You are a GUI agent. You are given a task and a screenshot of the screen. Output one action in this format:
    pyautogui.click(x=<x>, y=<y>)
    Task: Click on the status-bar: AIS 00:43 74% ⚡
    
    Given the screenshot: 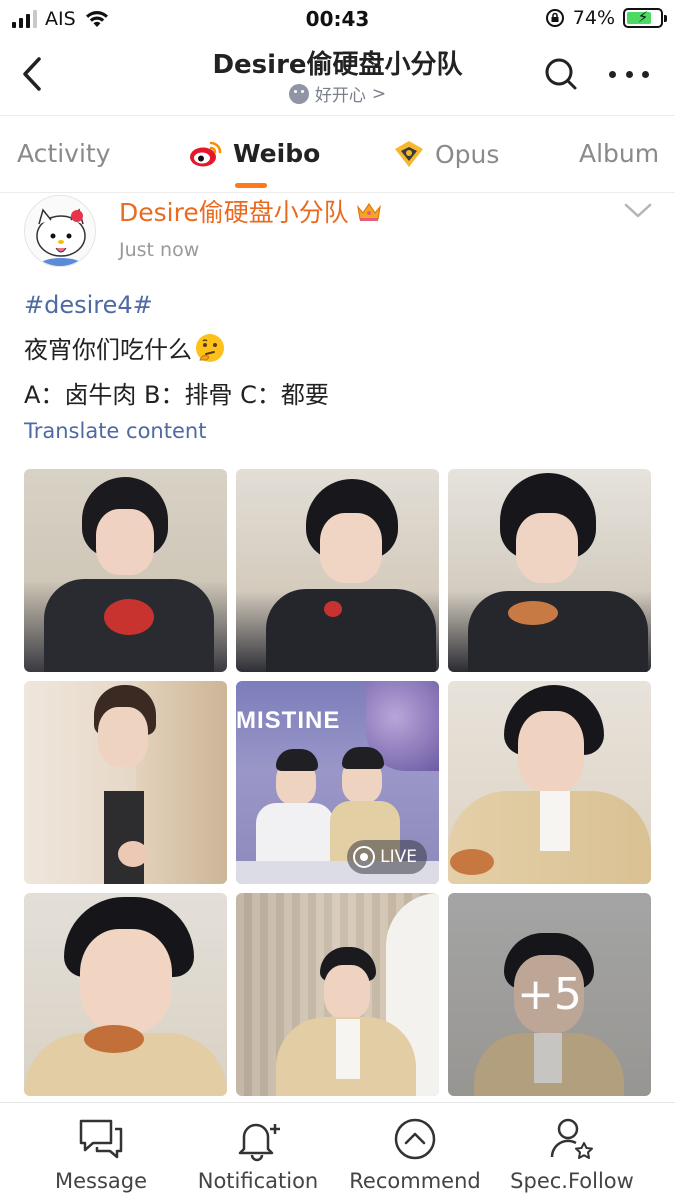 What is the action you would take?
    pyautogui.click(x=337, y=19)
    